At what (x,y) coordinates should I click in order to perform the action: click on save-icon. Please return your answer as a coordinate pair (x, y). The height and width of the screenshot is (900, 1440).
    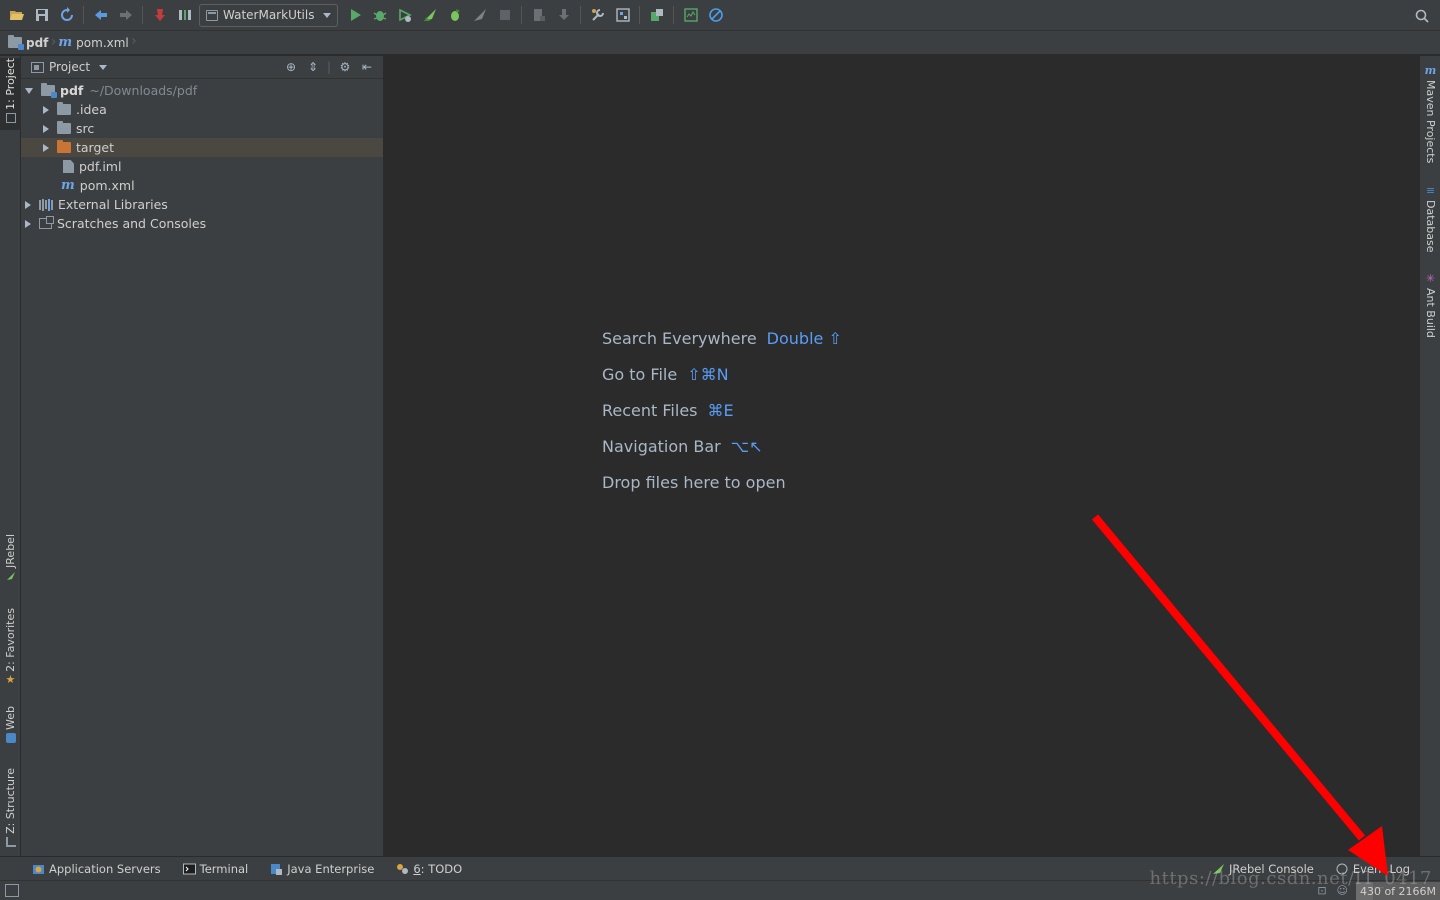
    Looking at the image, I should click on (42, 15).